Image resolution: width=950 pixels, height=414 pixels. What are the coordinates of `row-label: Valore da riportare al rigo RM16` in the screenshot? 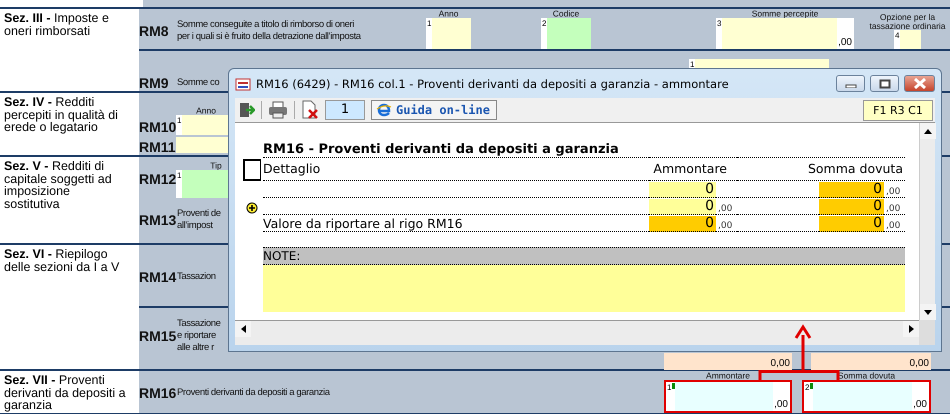 It's located at (363, 223).